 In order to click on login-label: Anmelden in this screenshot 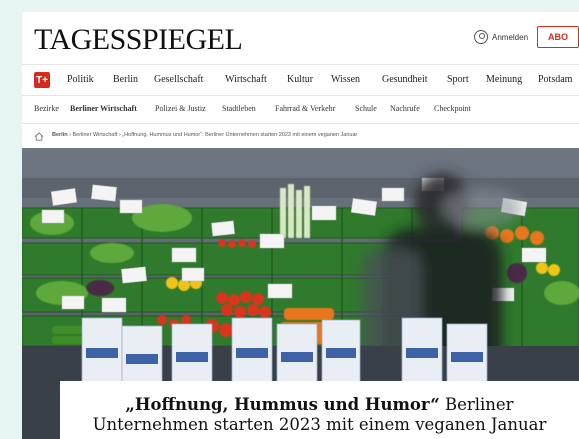, I will do `click(510, 37)`.